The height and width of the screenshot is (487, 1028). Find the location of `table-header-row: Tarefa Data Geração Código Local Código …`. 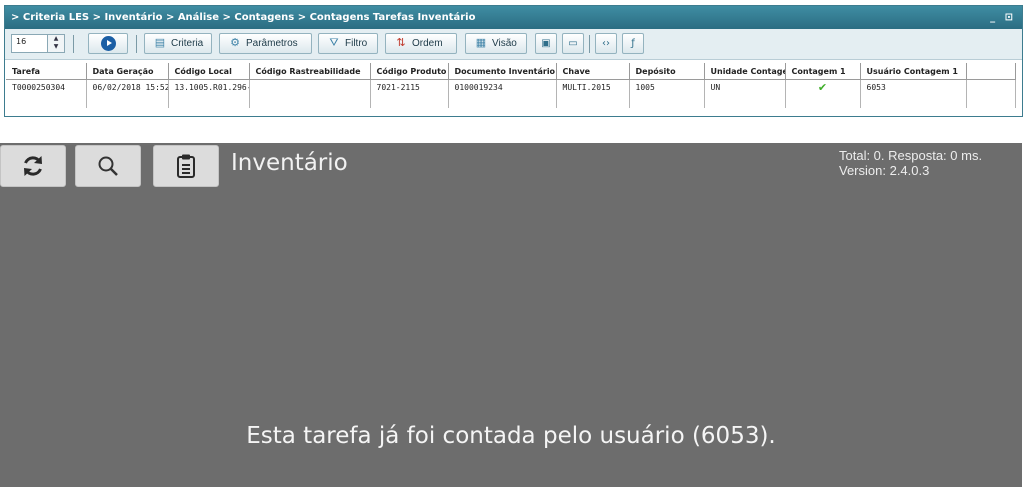

table-header-row: Tarefa Data Geração Código Local Código … is located at coordinates (511, 71).